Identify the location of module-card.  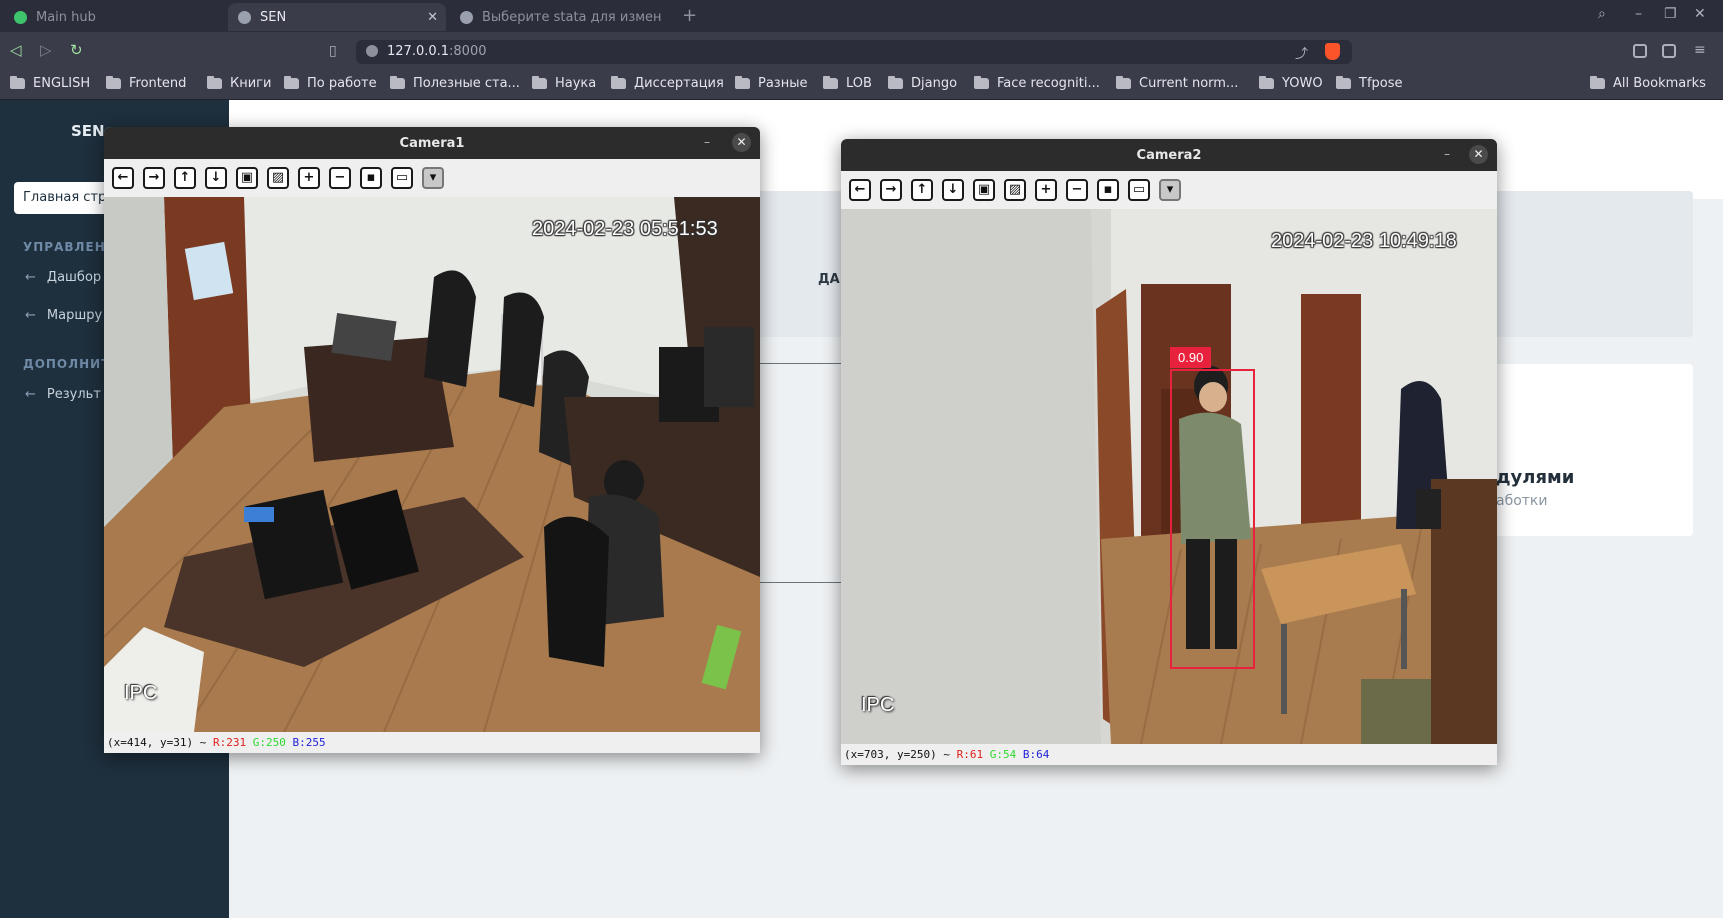
(1593, 450).